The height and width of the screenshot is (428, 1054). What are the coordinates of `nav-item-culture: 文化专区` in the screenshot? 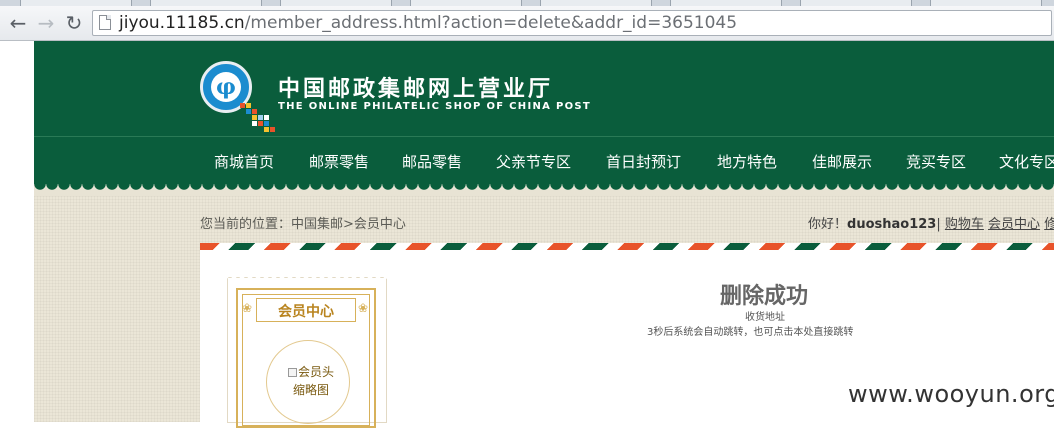 It's located at (1026, 161).